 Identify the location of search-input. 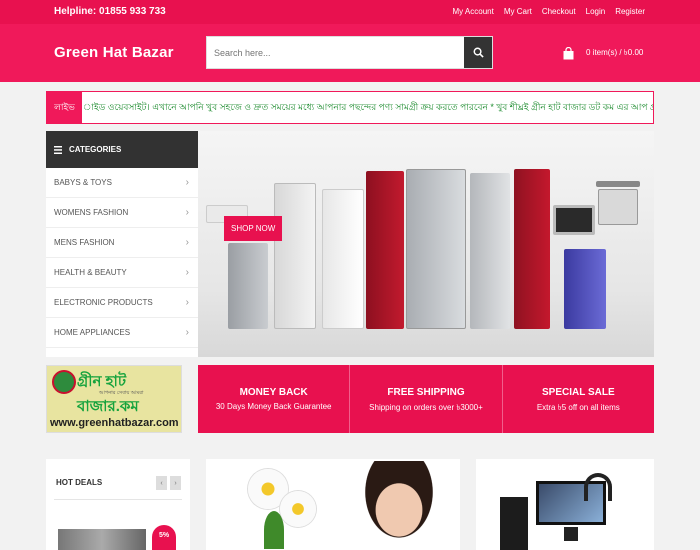
(334, 52).